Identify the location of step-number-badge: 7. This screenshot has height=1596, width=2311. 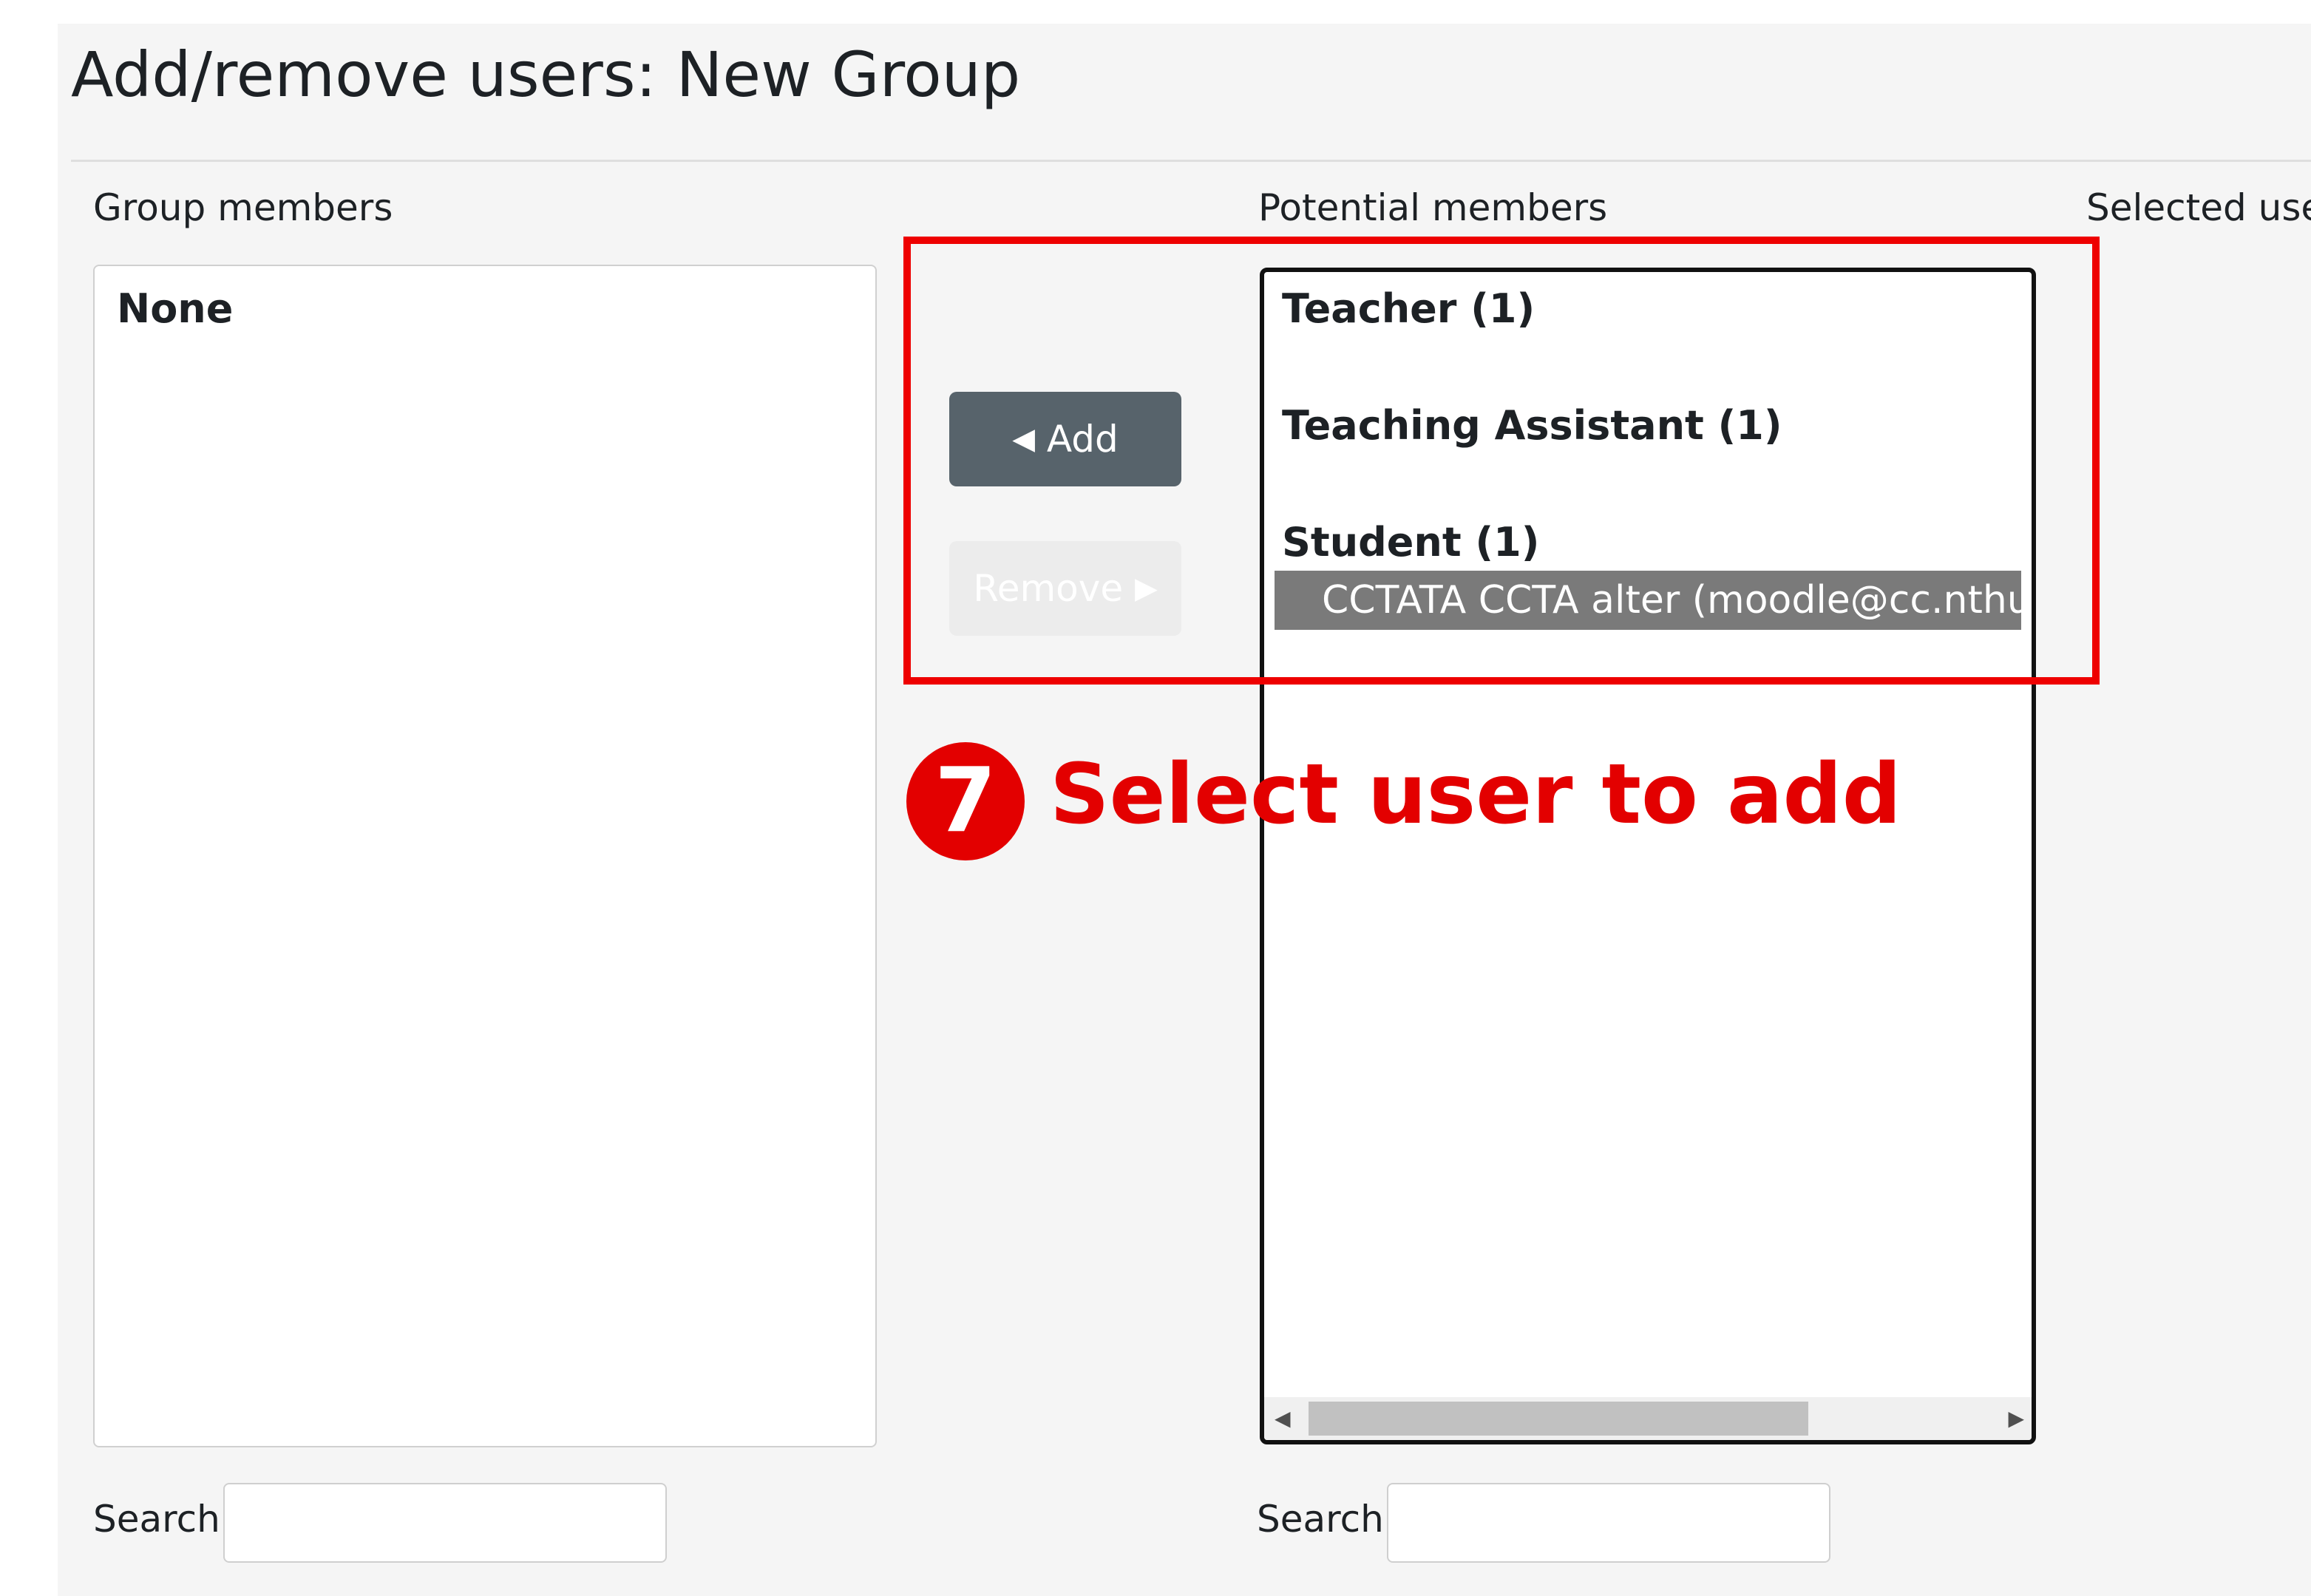
(966, 801).